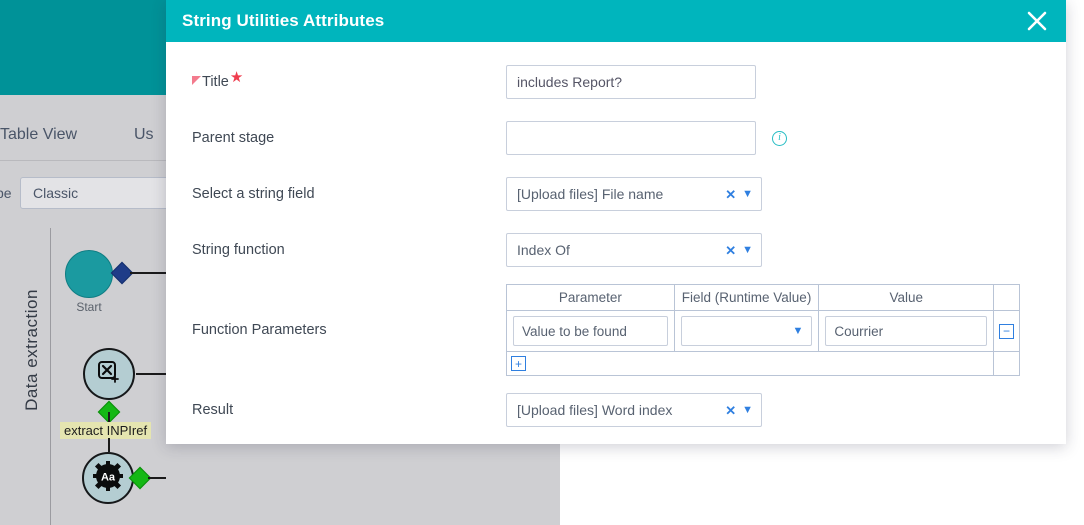 This screenshot has height=525, width=1084. I want to click on form-row-title: Title ★, so click(612, 82).